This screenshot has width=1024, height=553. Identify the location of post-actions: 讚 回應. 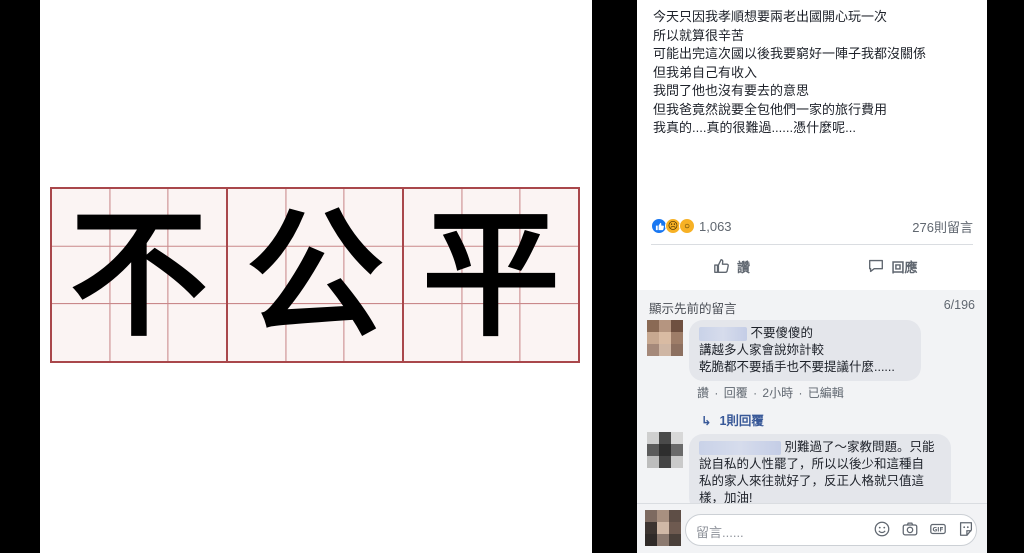
(812, 266).